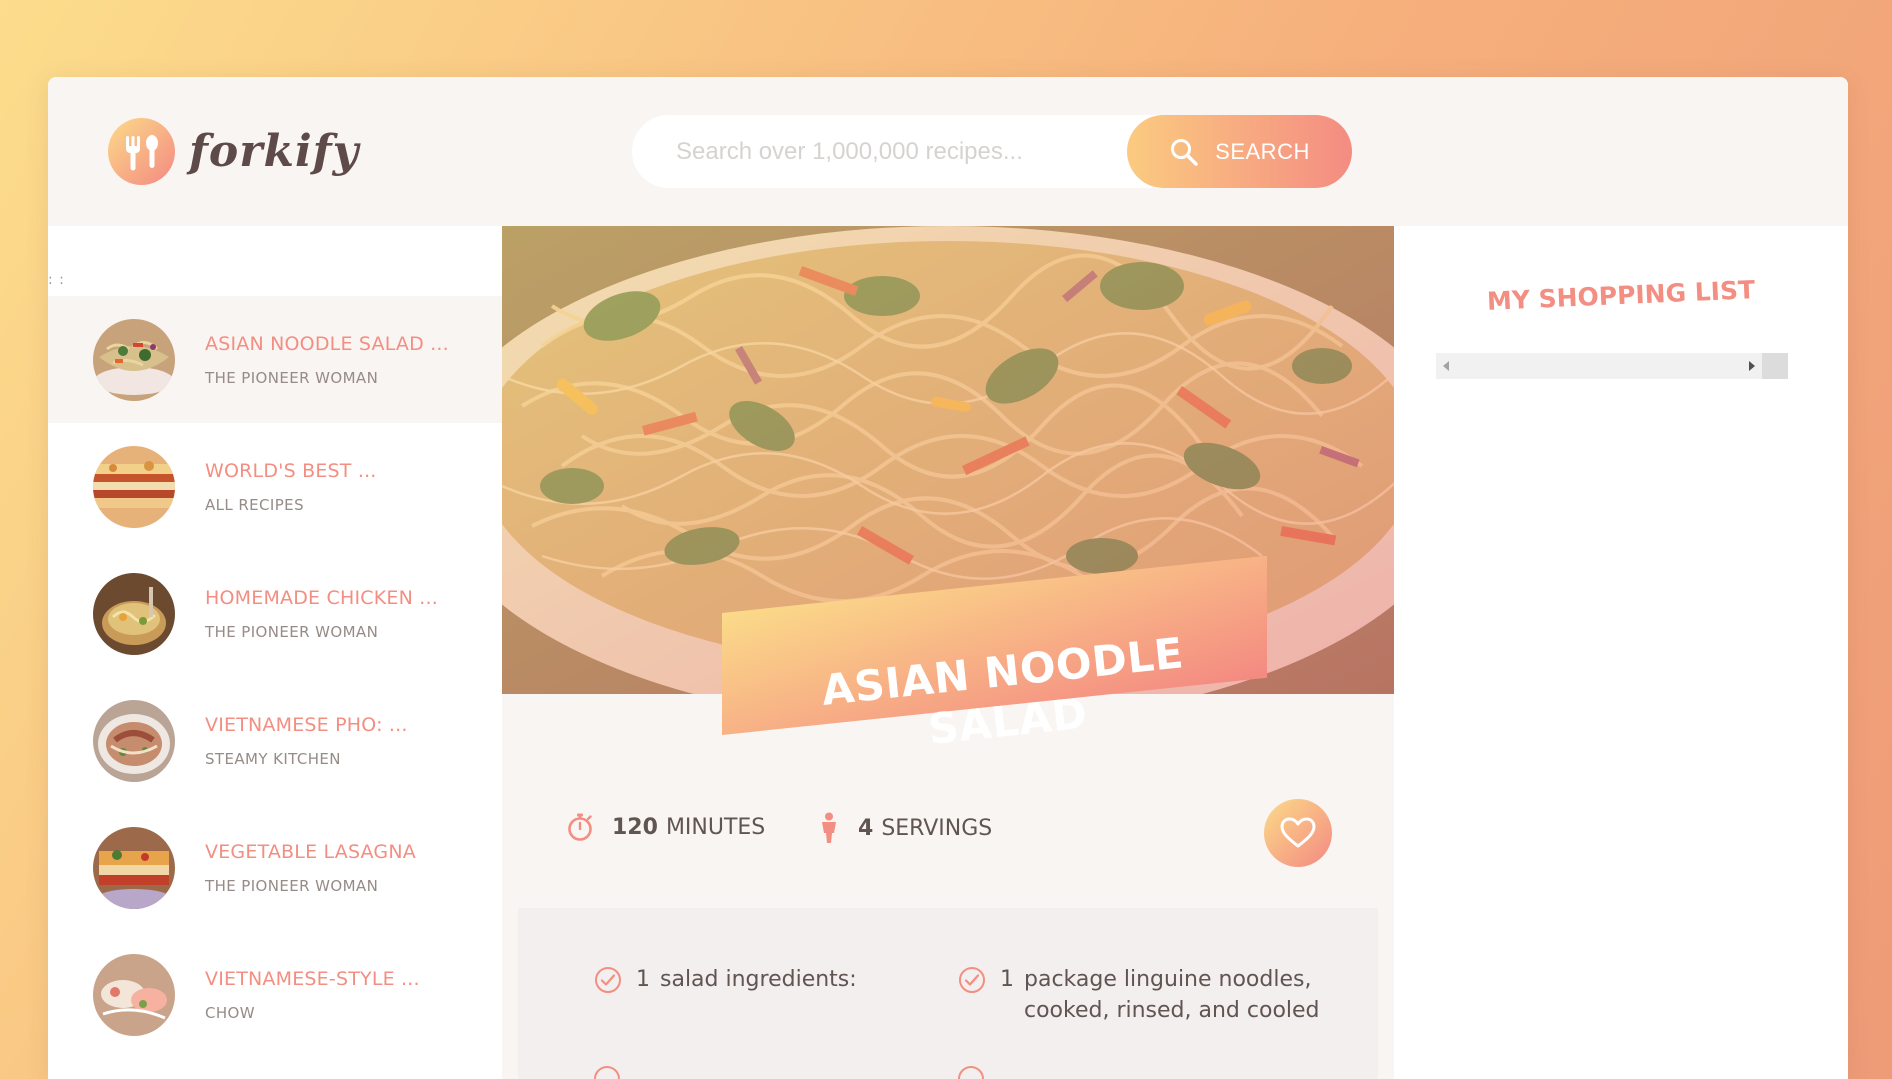 This screenshot has width=1892, height=1079. I want to click on search-button: SEARCH, so click(1239, 151).